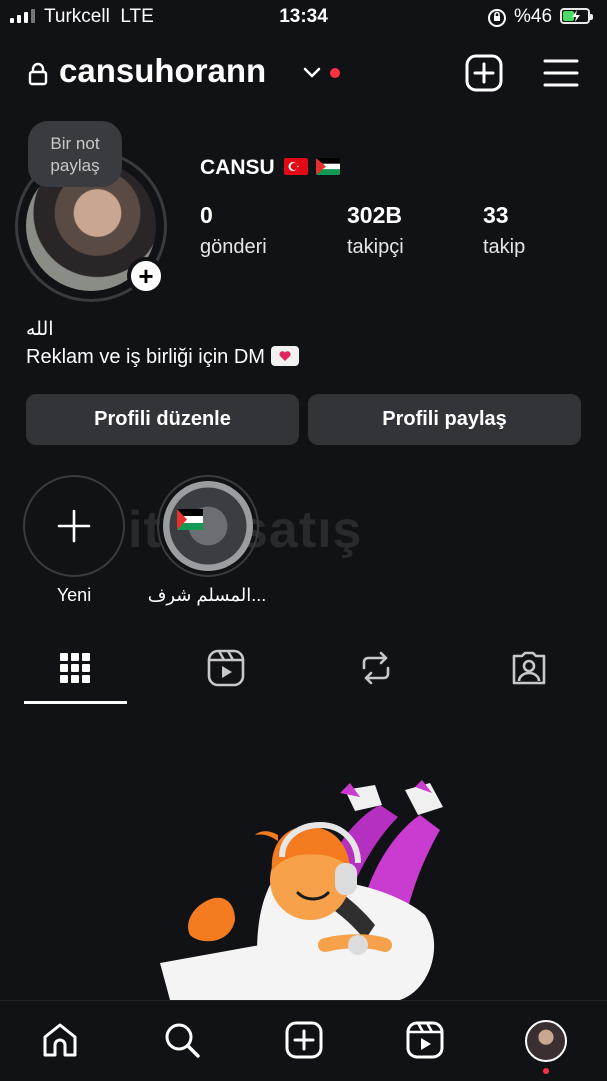  Describe the element at coordinates (328, 166) in the screenshot. I see `palestine-flag` at that location.